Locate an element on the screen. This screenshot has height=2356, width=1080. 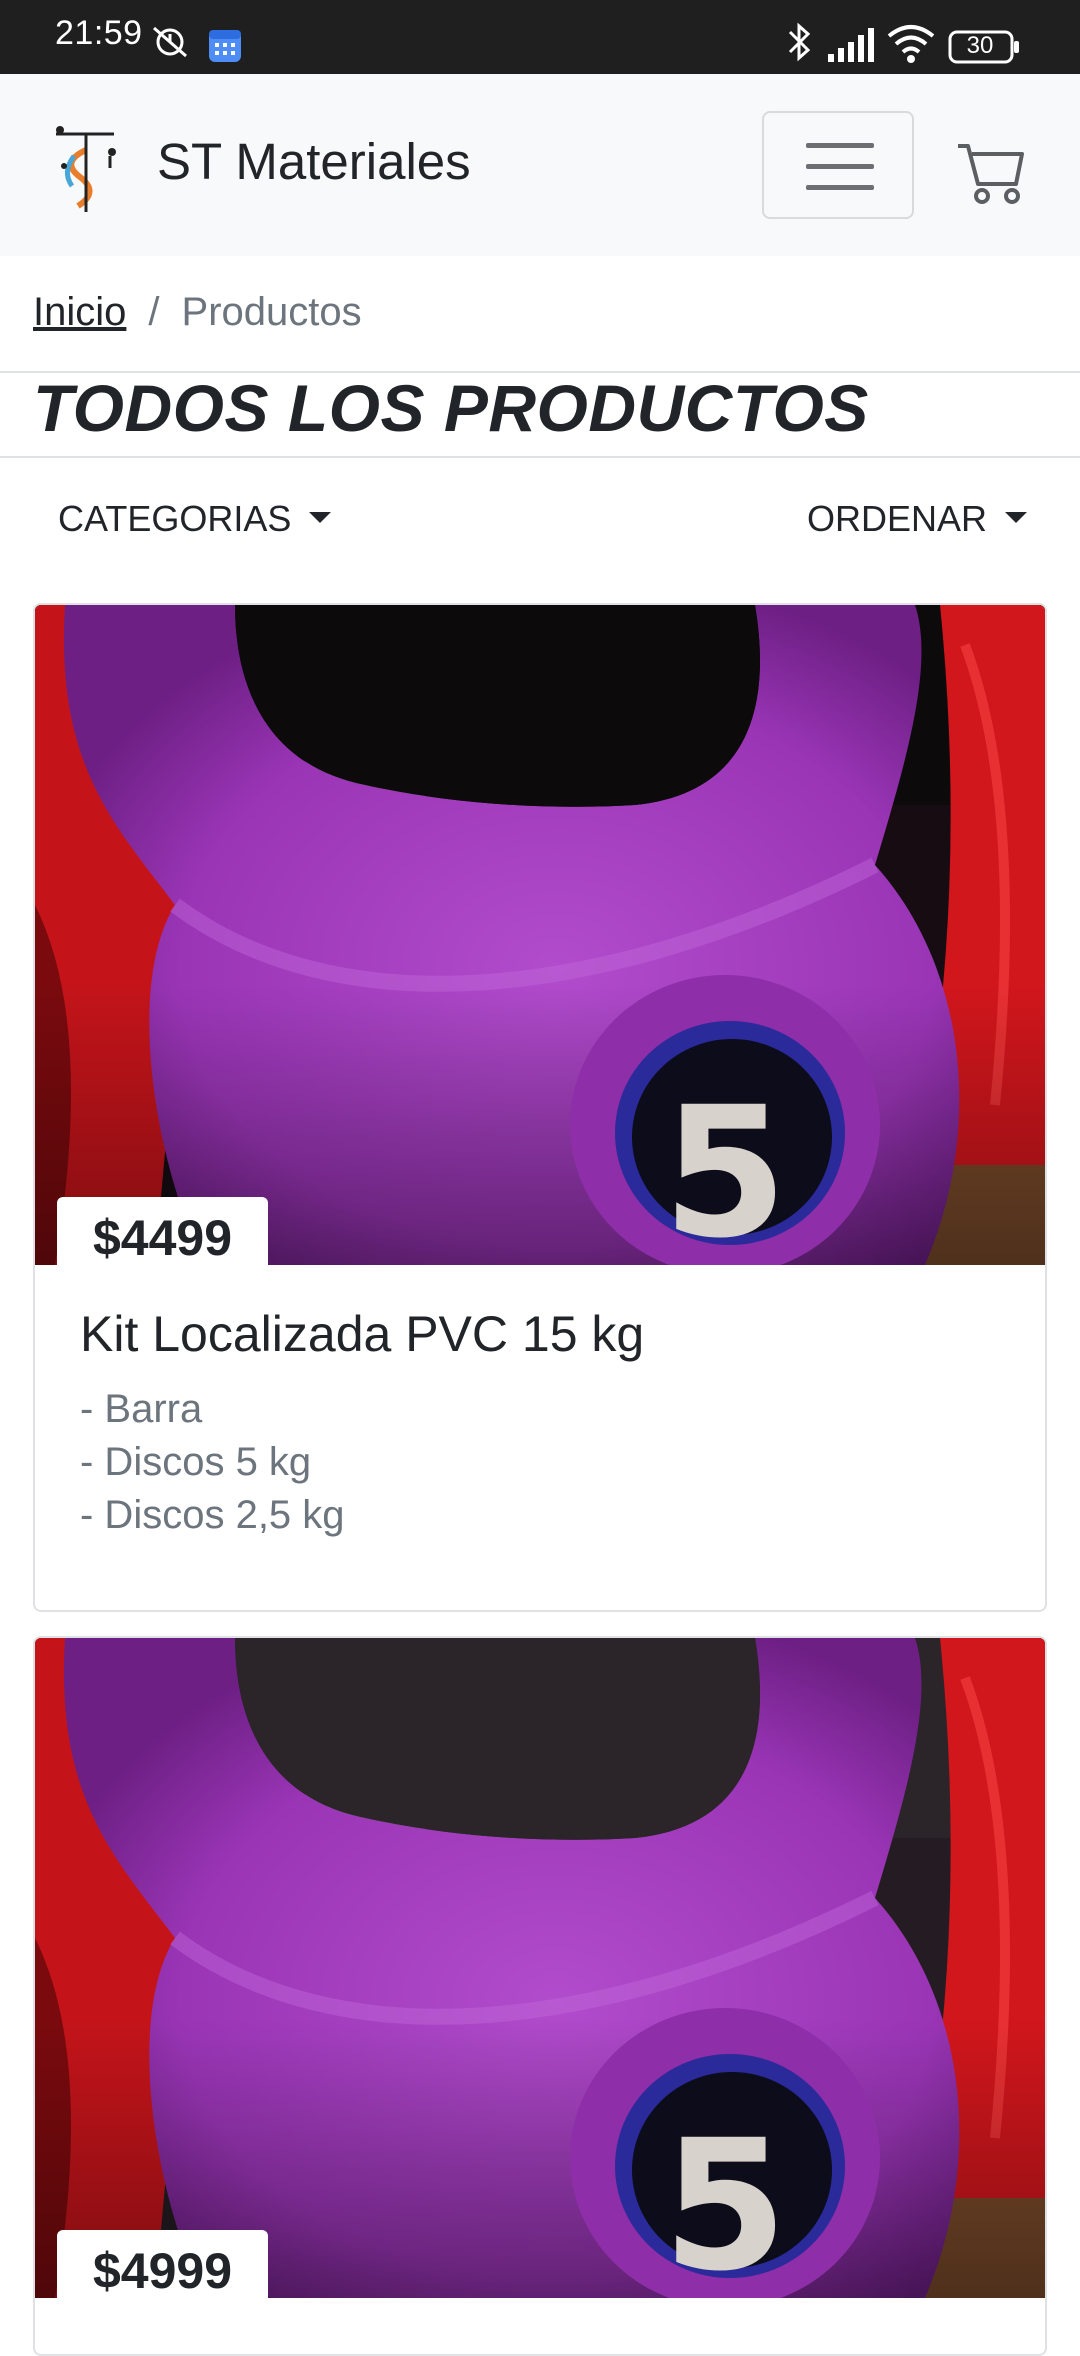
navbar: ST Materiales is located at coordinates (540, 165).